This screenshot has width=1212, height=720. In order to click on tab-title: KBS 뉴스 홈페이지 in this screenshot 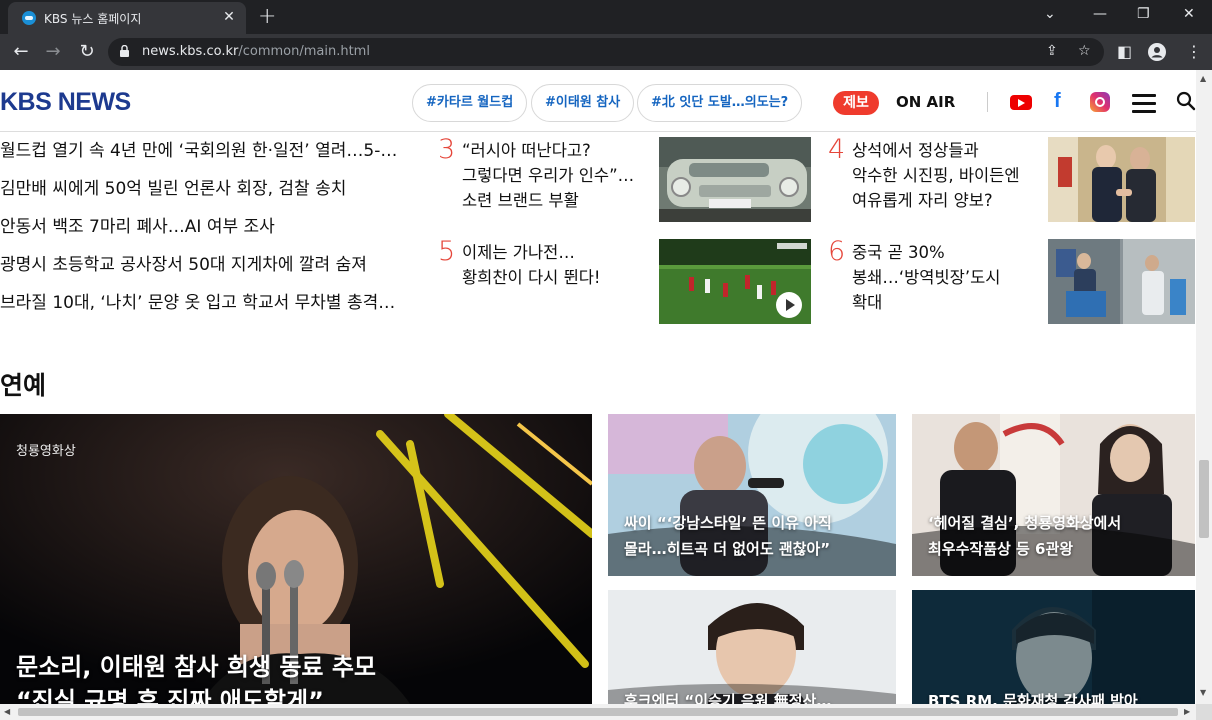, I will do `click(93, 19)`.